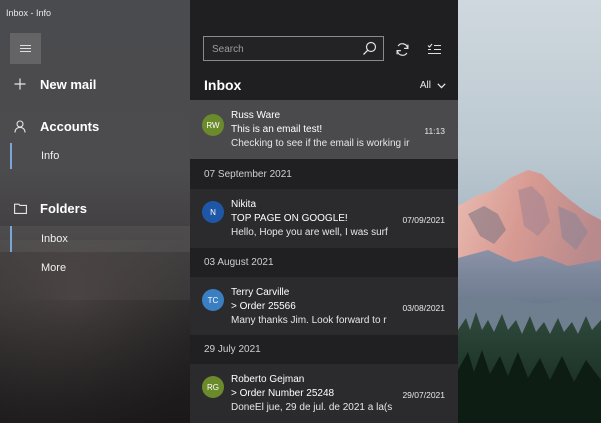 This screenshot has width=601, height=423. I want to click on search-box, so click(293, 48).